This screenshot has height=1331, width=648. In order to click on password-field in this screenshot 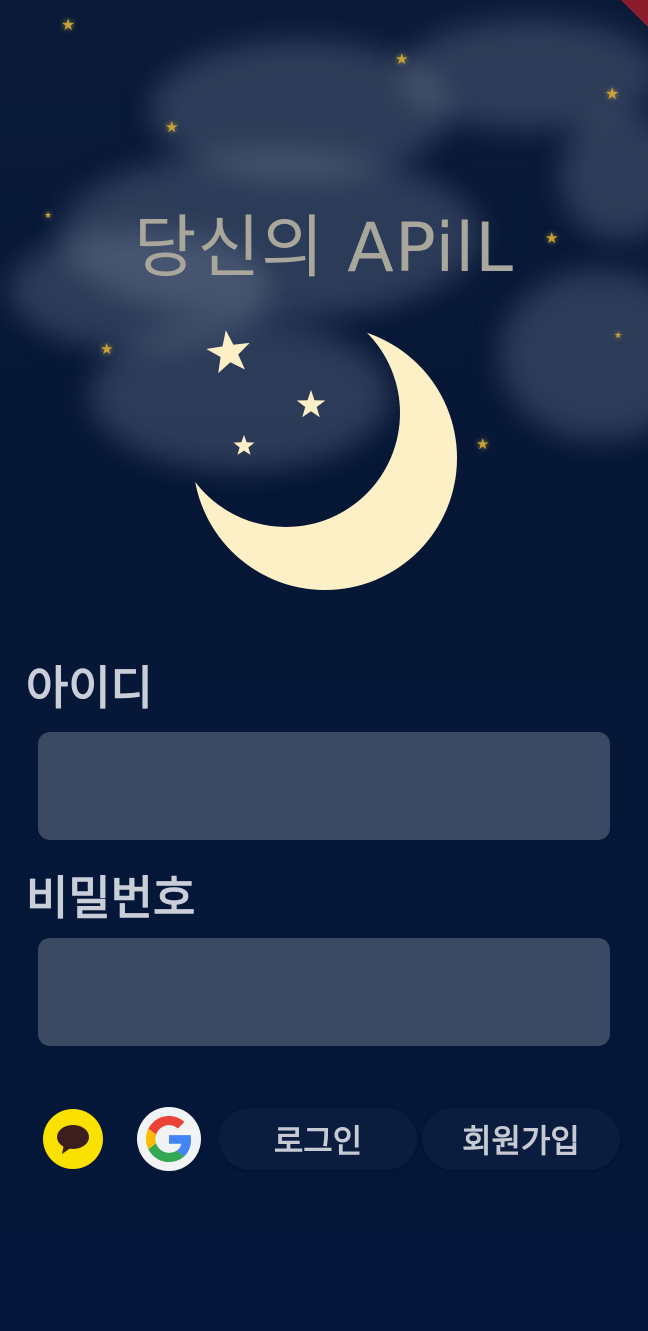, I will do `click(324, 992)`.